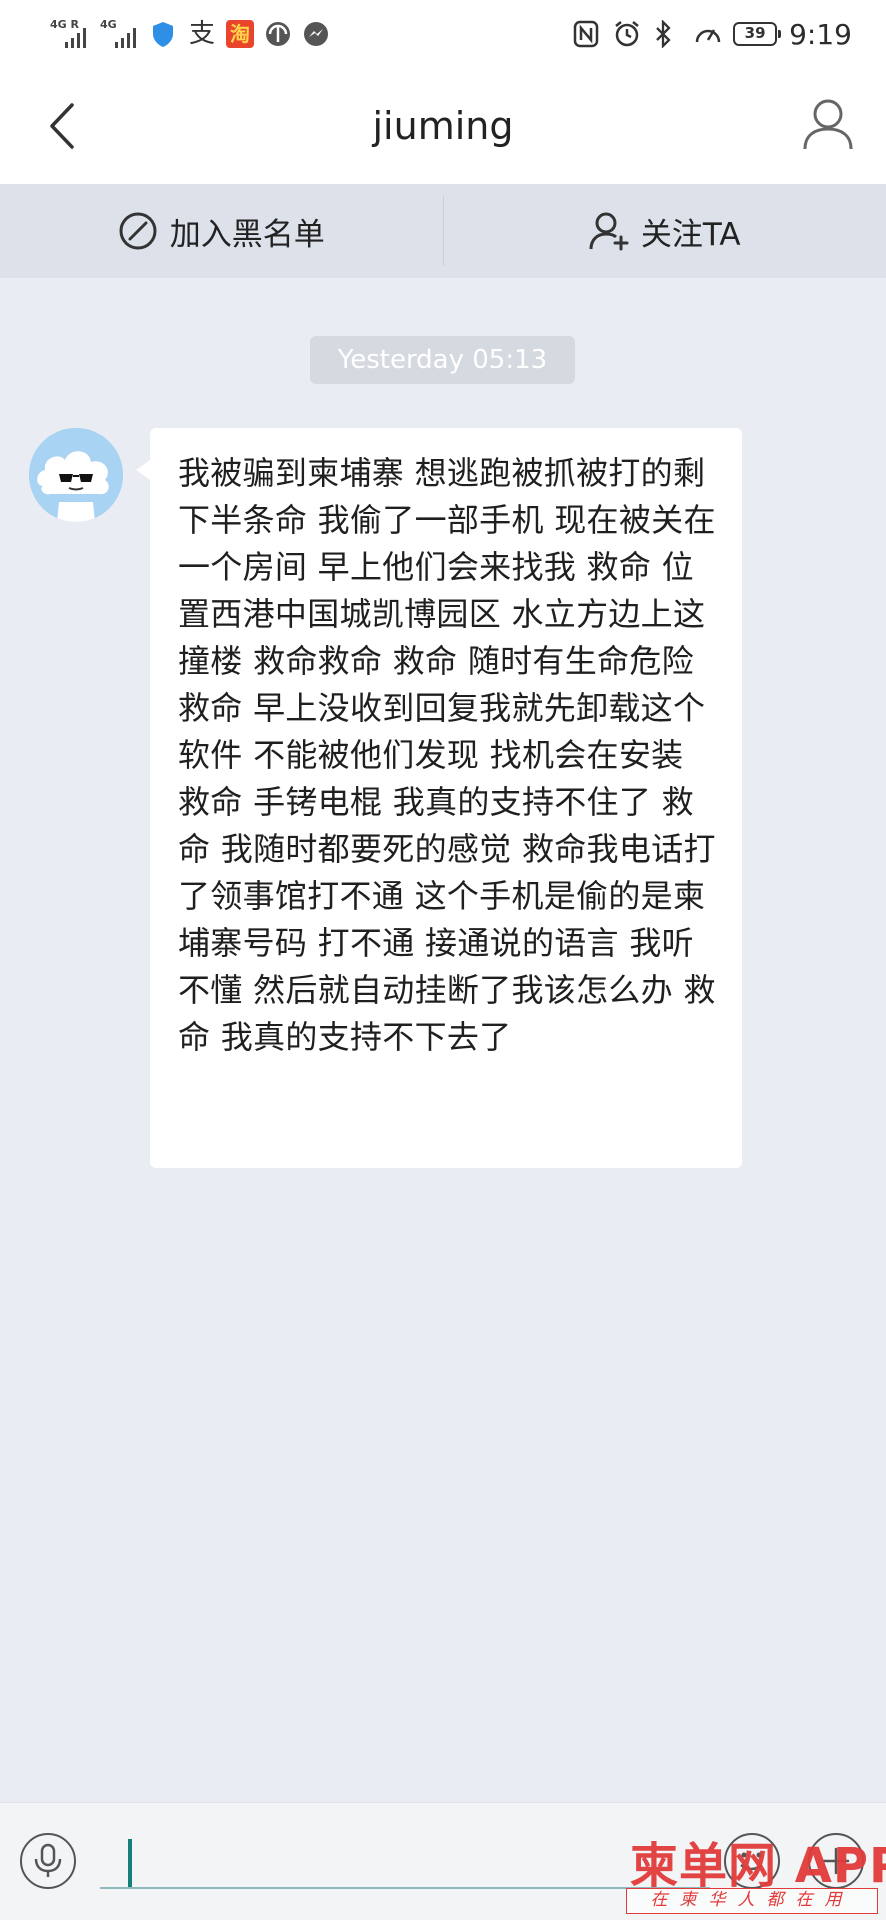 This screenshot has width=886, height=1920. I want to click on cloud-avatar-icon, so click(76, 475).